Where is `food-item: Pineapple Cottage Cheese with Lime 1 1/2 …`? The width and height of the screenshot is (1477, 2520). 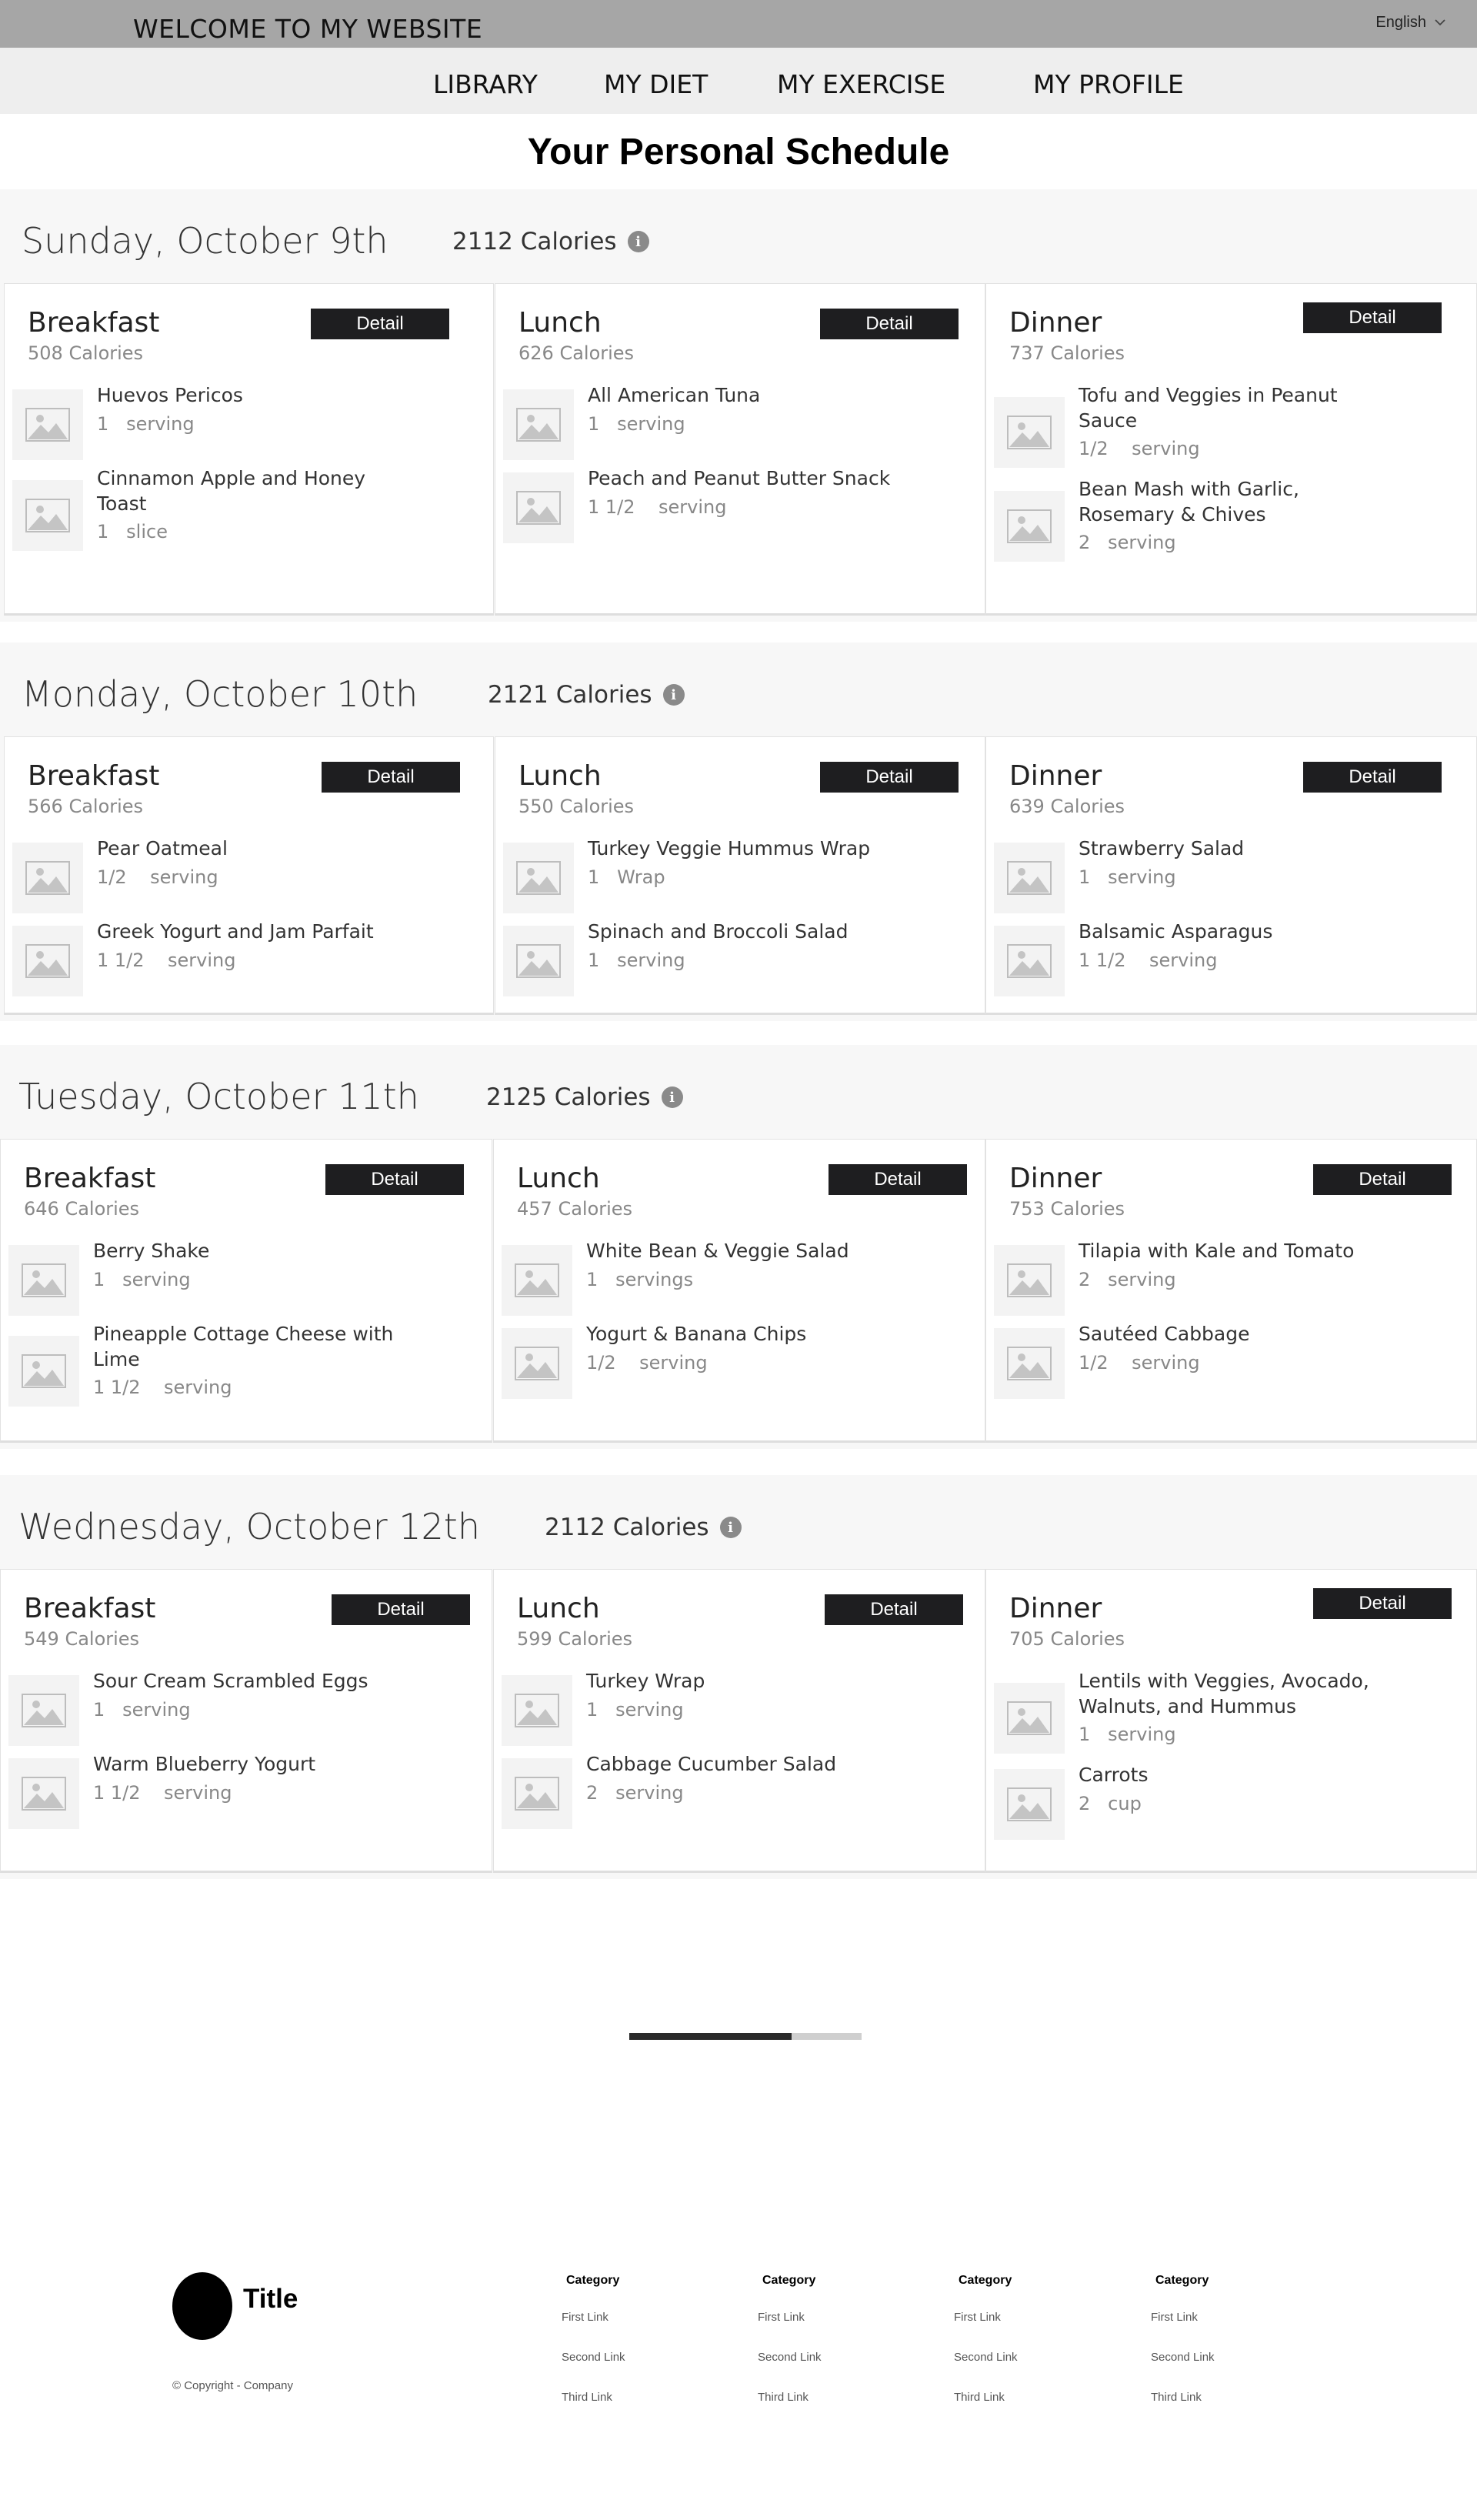
food-item: Pineapple Cottage Cheese with Lime 1 1/2 … is located at coordinates (242, 1371).